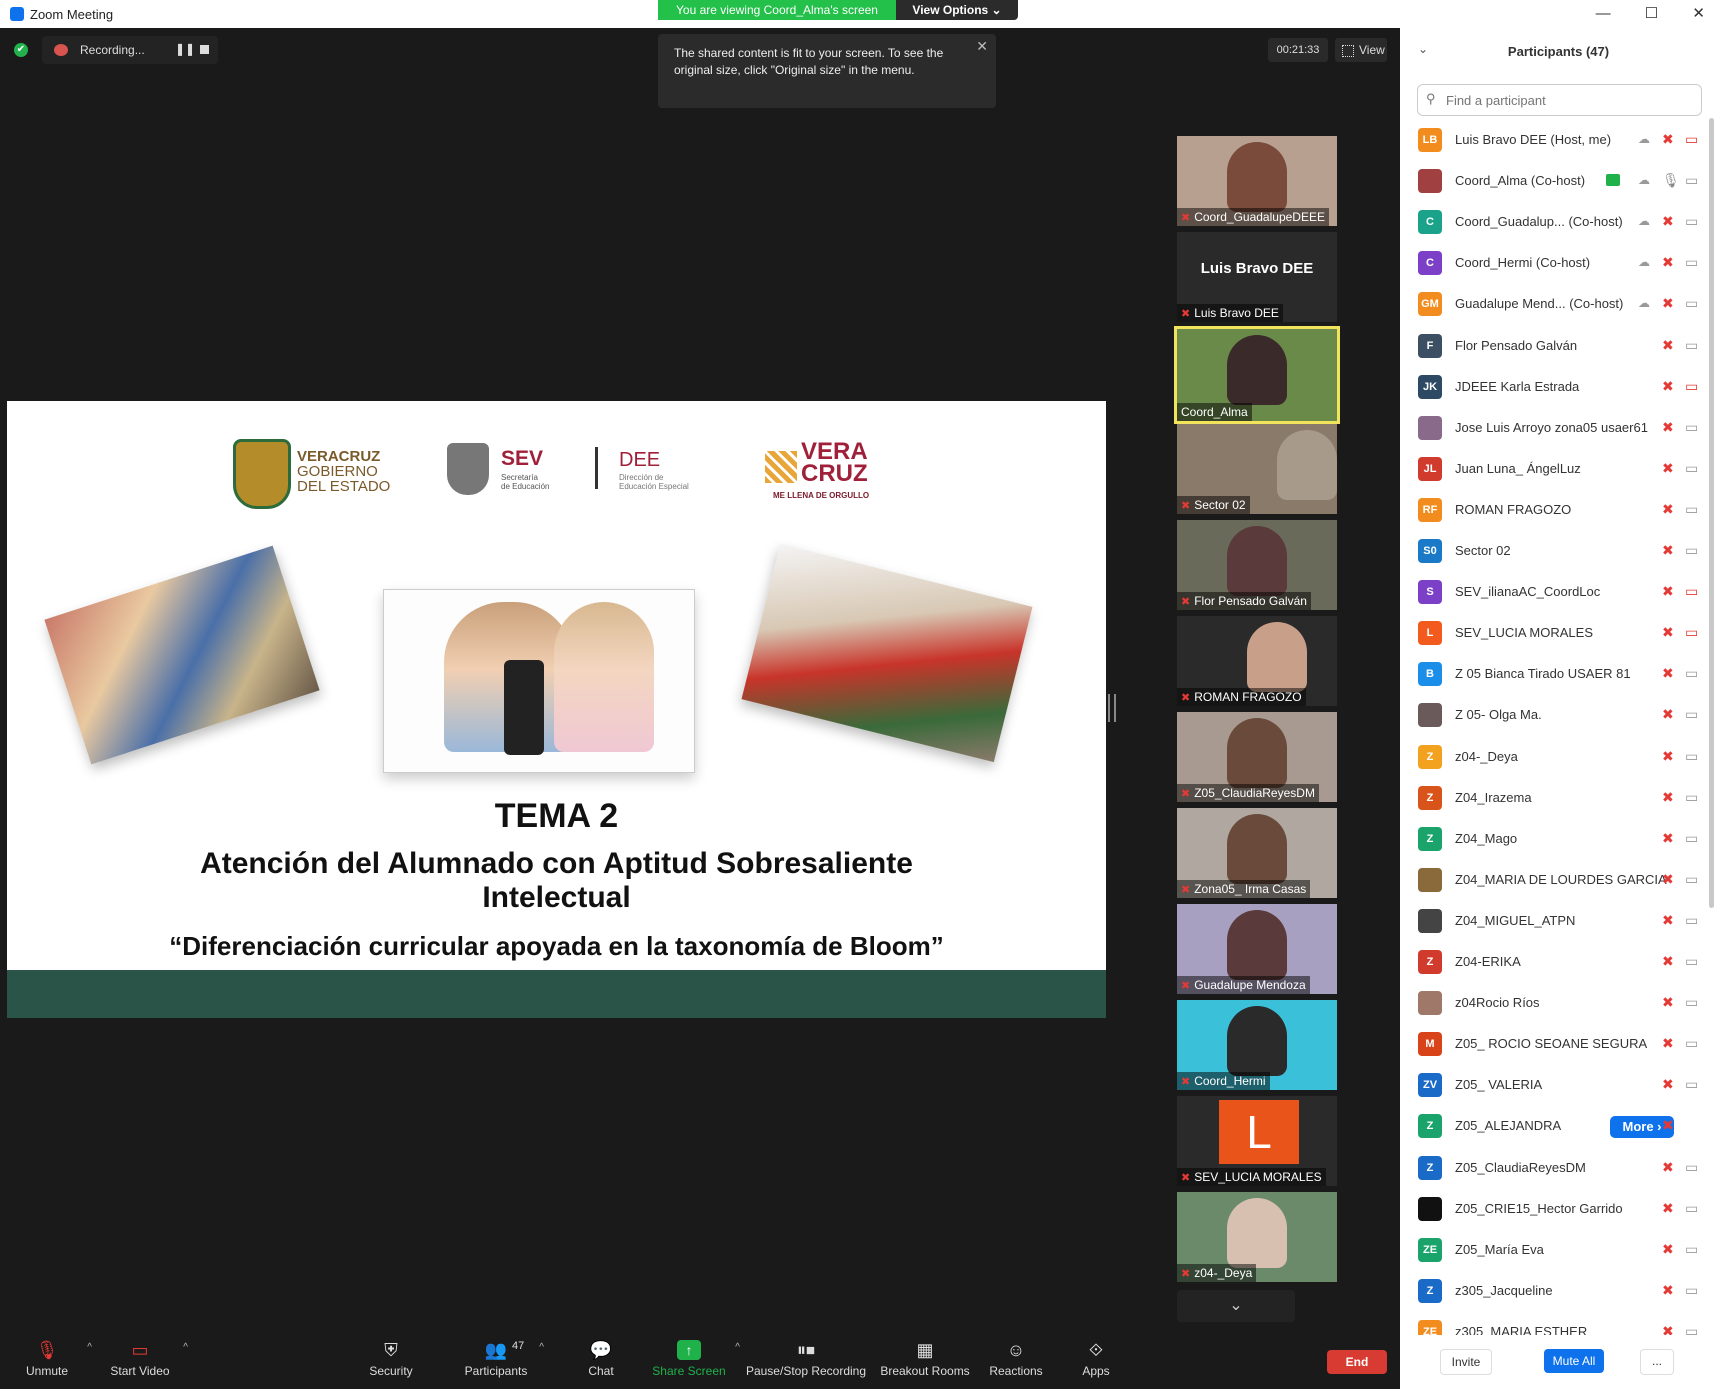 The width and height of the screenshot is (1717, 1389). What do you see at coordinates (1671, 180) in the screenshot?
I see `mic-icon: 🎙` at bounding box center [1671, 180].